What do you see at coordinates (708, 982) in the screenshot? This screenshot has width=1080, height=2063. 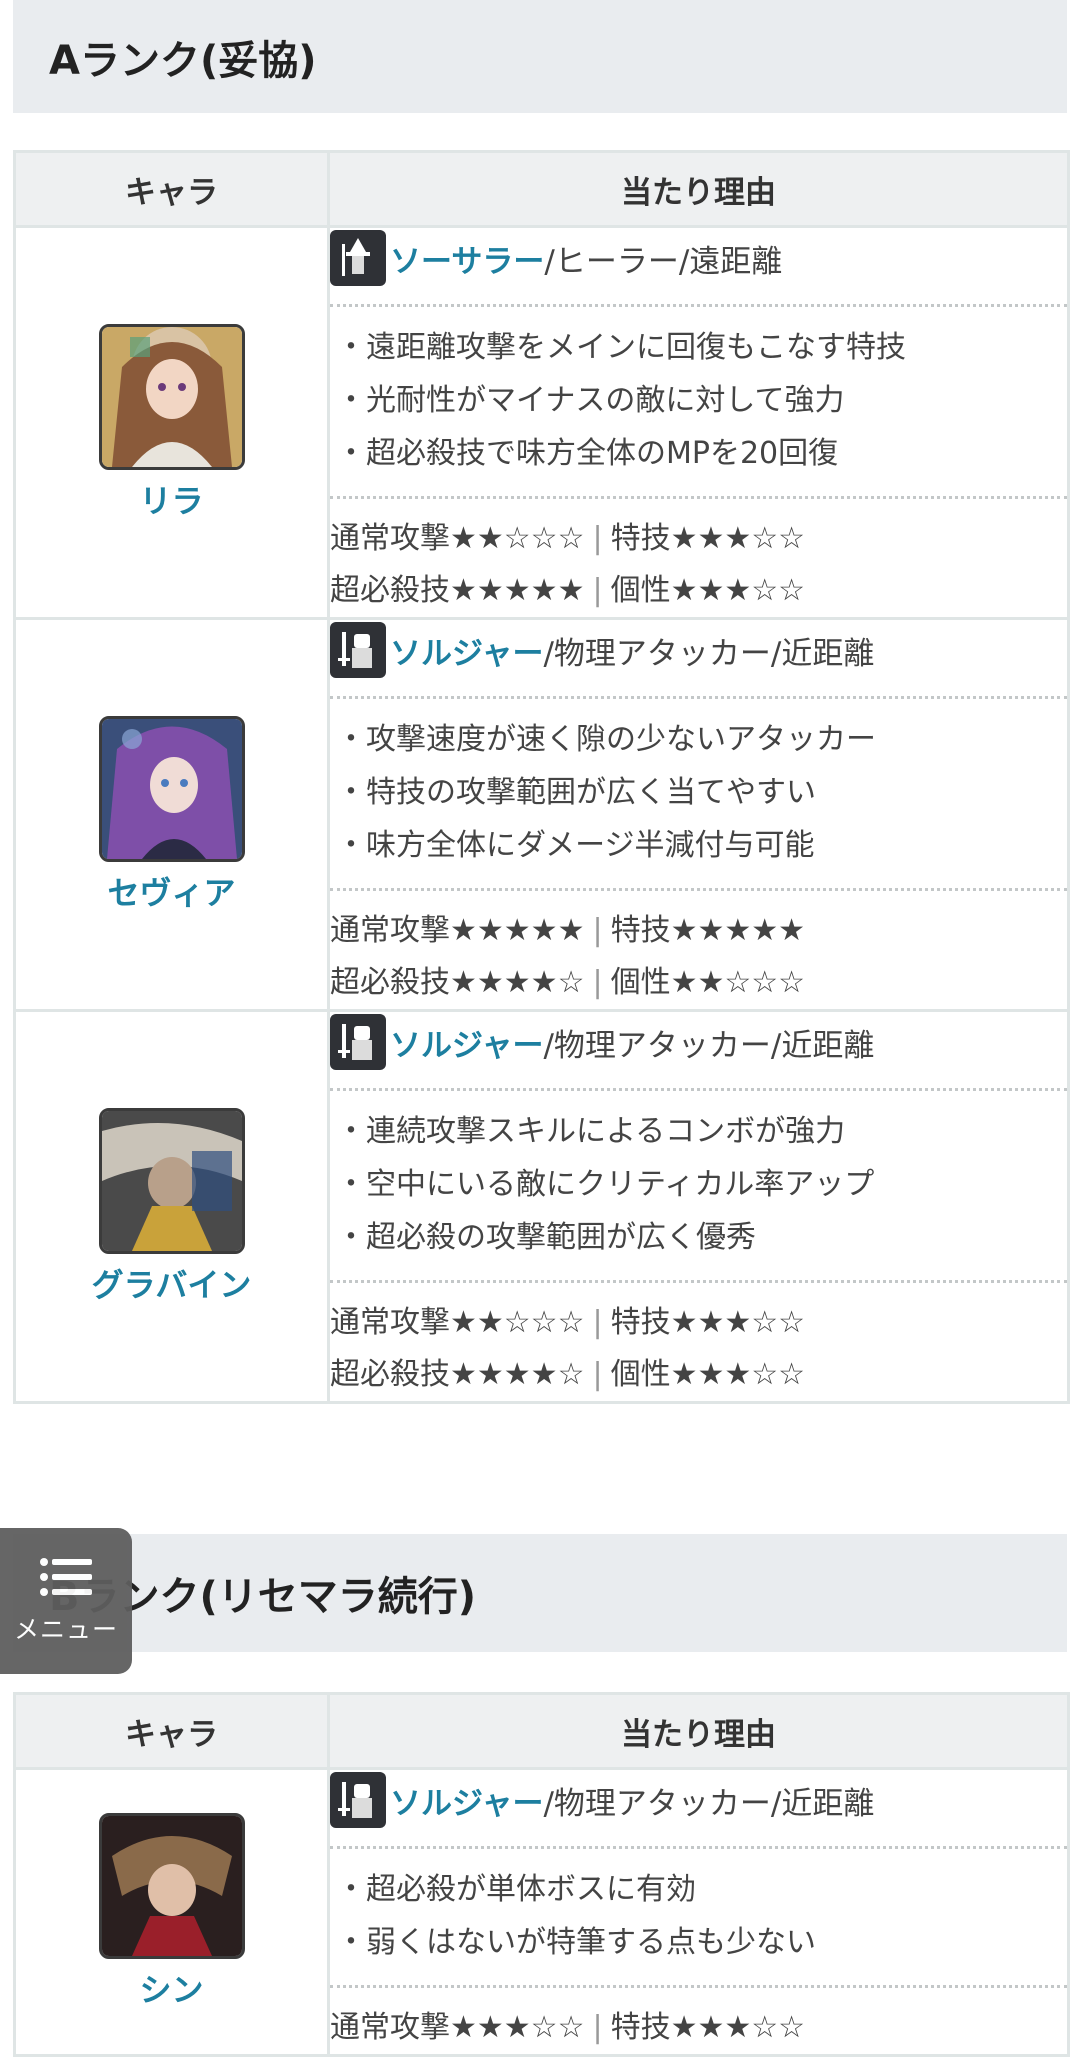 I see `rating-personality: 個性★★☆☆☆` at bounding box center [708, 982].